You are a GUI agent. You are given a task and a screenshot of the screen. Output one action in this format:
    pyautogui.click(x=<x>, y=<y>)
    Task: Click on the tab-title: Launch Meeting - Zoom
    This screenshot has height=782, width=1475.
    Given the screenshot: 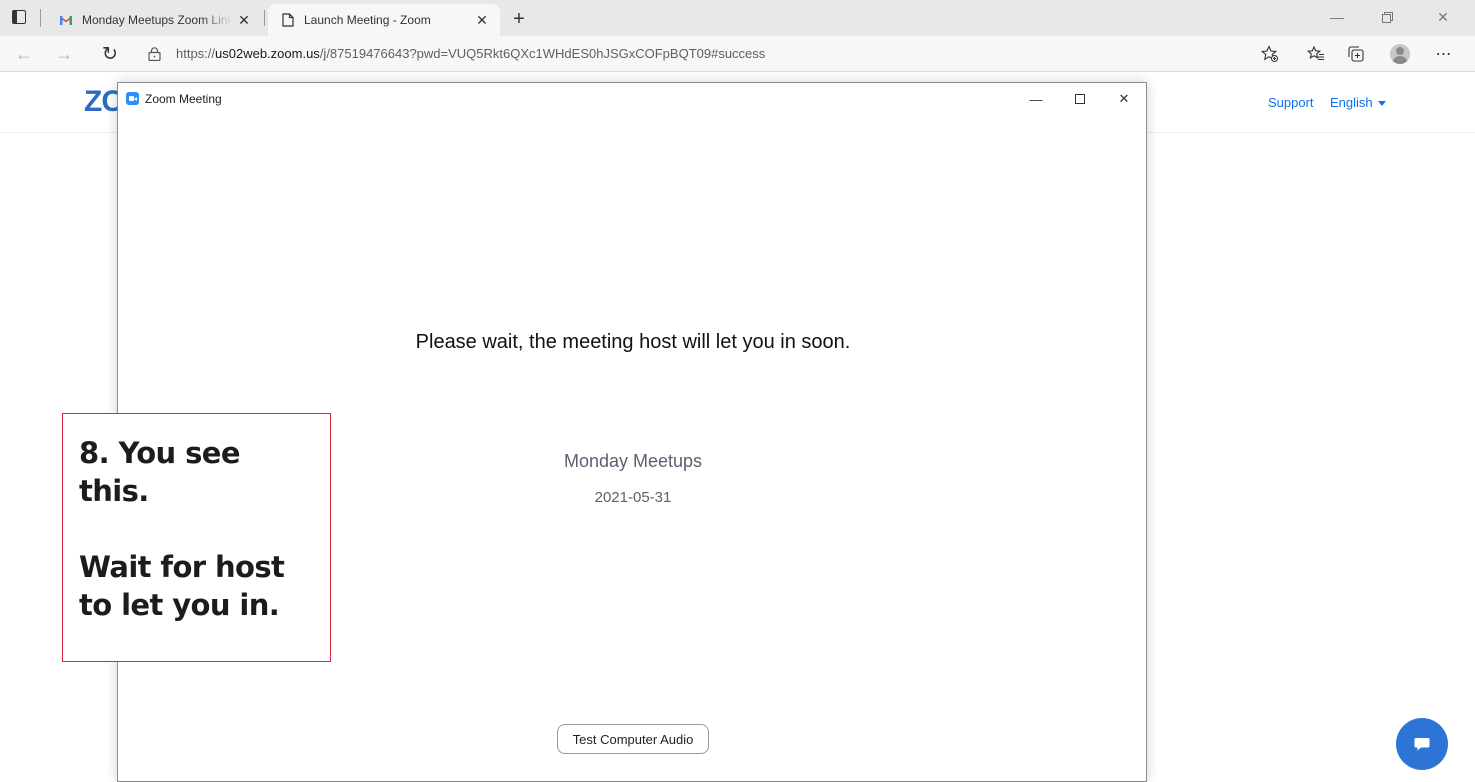 What is the action you would take?
    pyautogui.click(x=367, y=20)
    